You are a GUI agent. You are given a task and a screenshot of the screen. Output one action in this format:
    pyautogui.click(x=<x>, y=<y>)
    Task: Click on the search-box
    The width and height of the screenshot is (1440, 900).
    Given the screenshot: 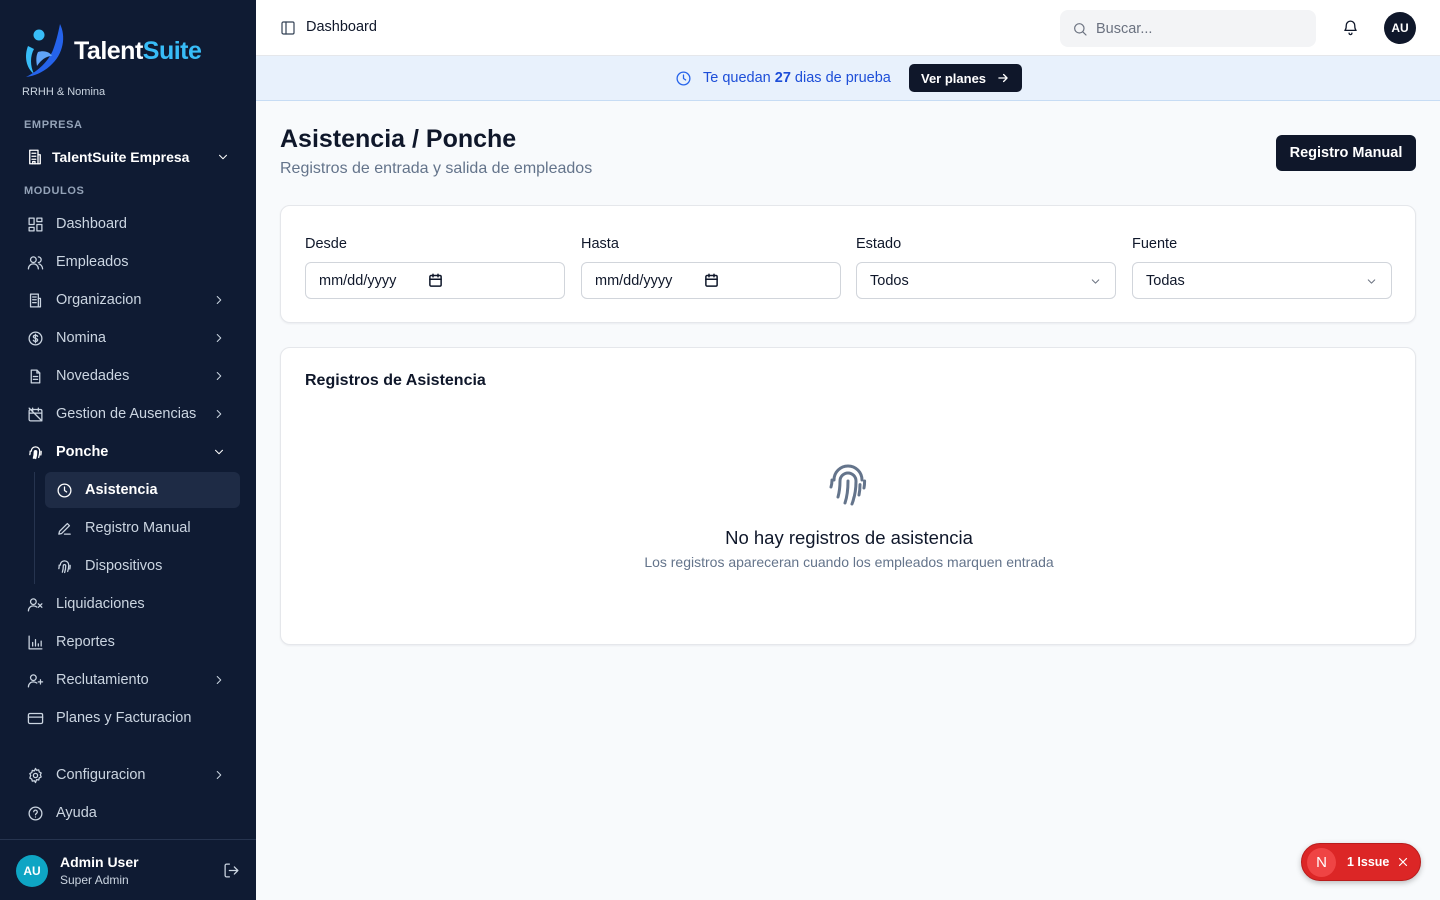 What is the action you would take?
    pyautogui.click(x=1188, y=28)
    